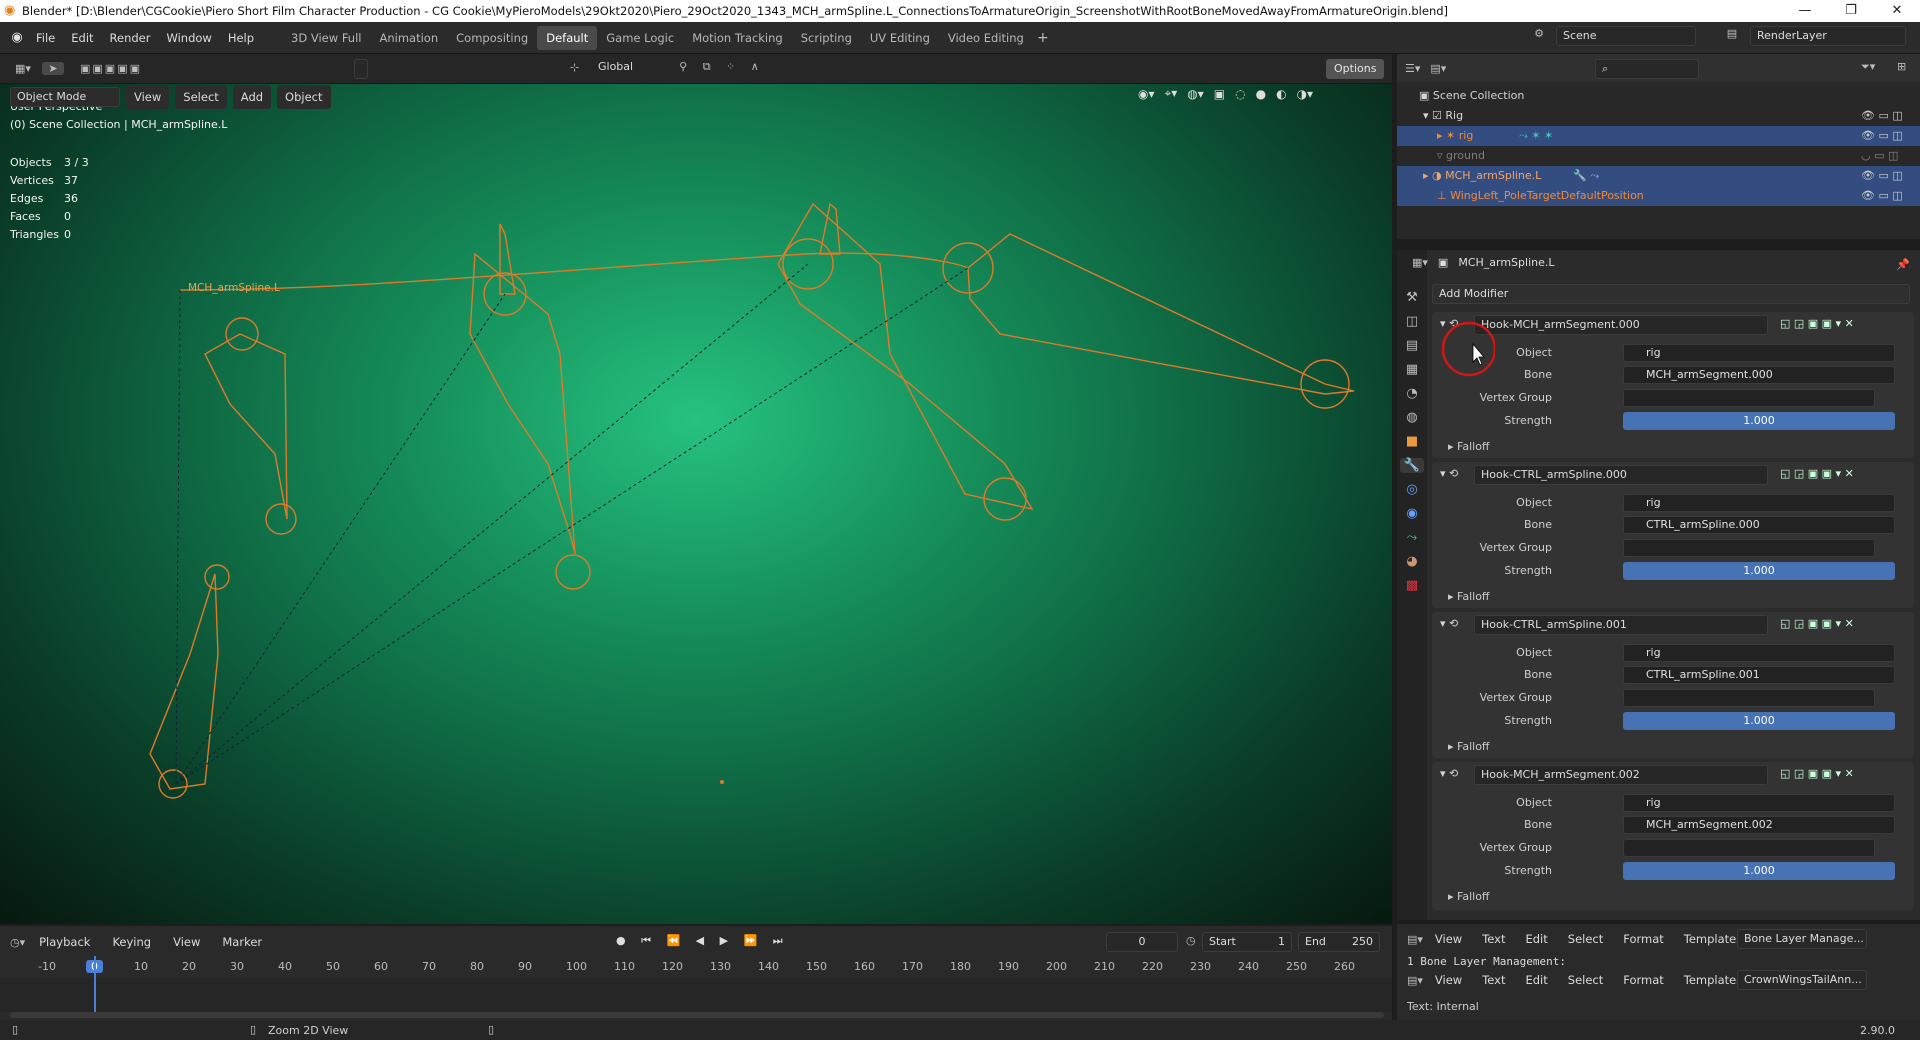 This screenshot has width=1920, height=1040. Describe the element at coordinates (1868, 67) in the screenshot. I see `filter-icon: ⏷▾` at that location.